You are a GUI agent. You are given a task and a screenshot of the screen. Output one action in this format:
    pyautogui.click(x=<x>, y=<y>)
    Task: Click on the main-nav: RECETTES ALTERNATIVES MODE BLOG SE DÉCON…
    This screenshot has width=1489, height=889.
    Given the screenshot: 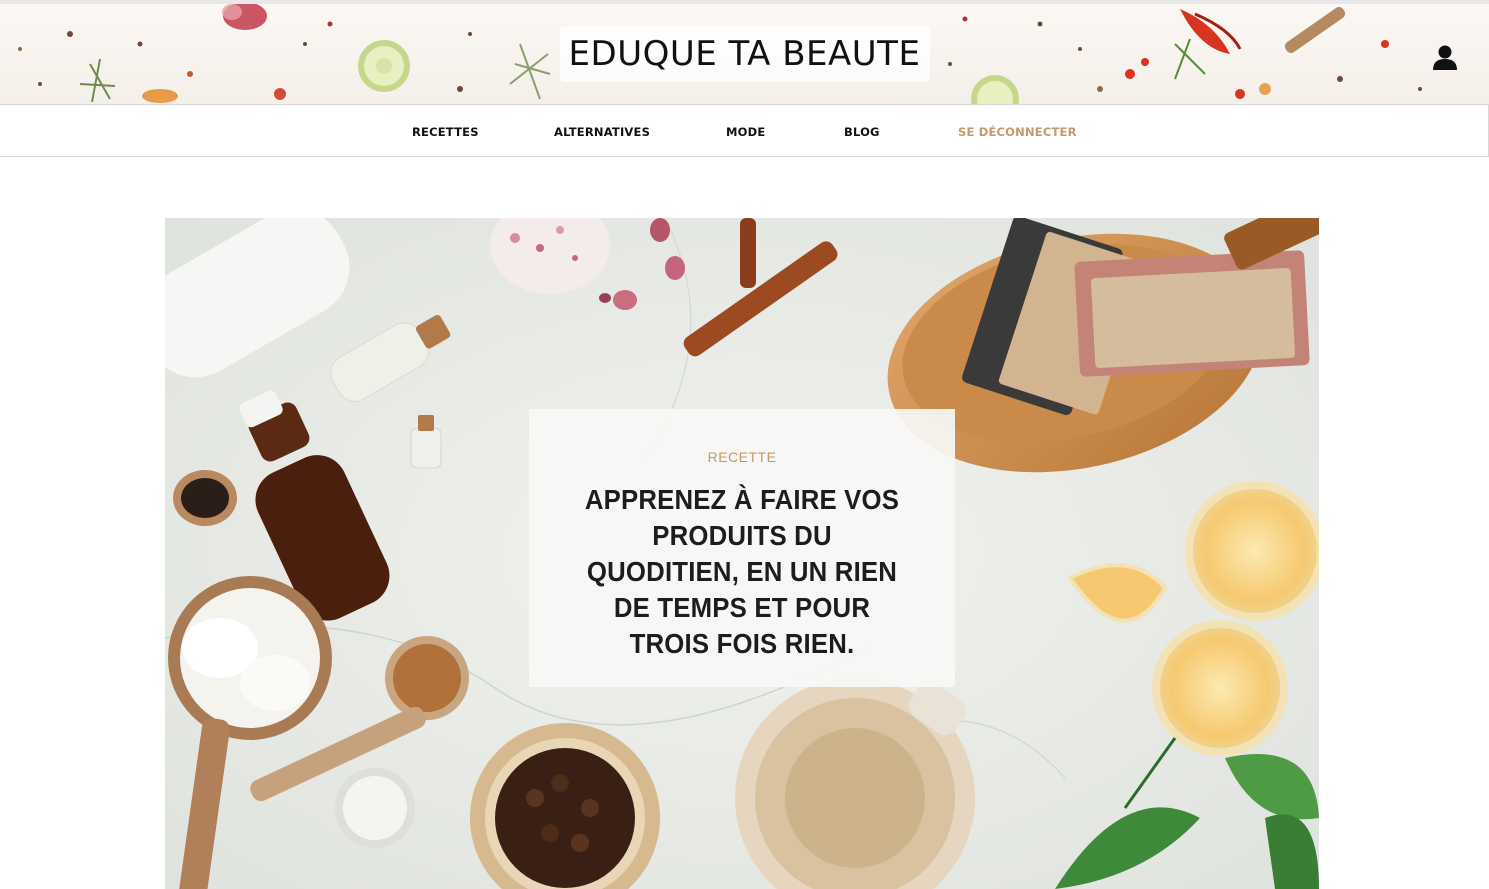 What is the action you would take?
    pyautogui.click(x=744, y=130)
    